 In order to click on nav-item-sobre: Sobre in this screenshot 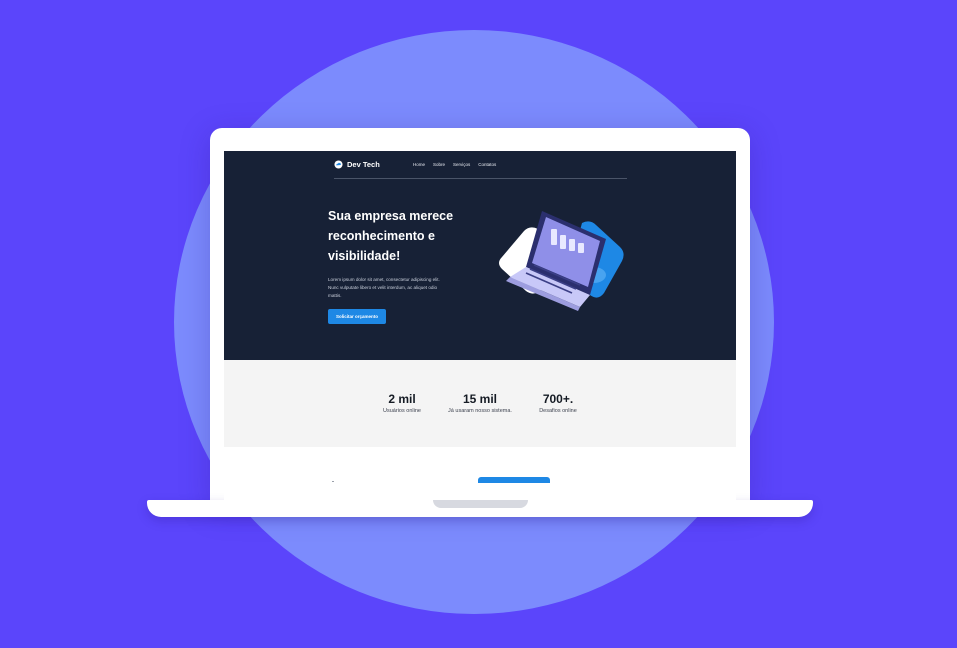, I will do `click(439, 164)`.